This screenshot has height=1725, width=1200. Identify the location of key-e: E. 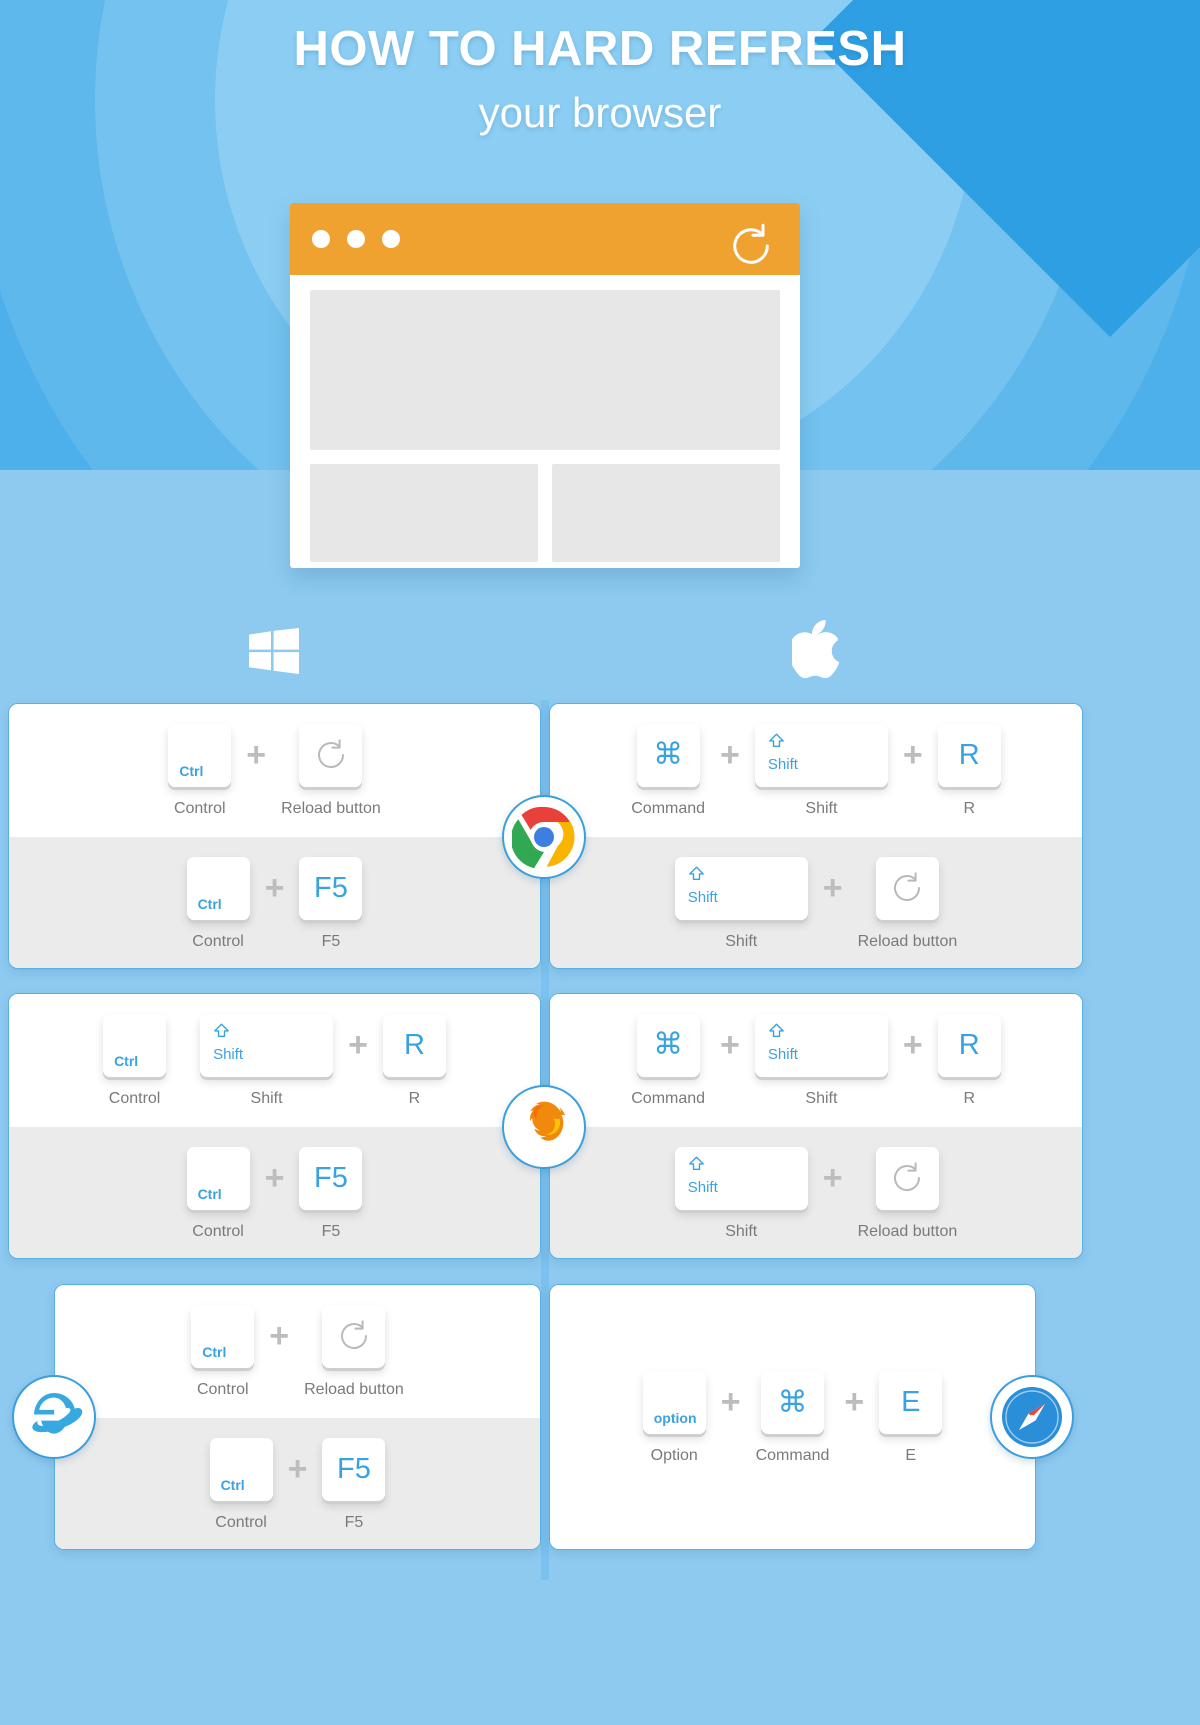
(911, 1402).